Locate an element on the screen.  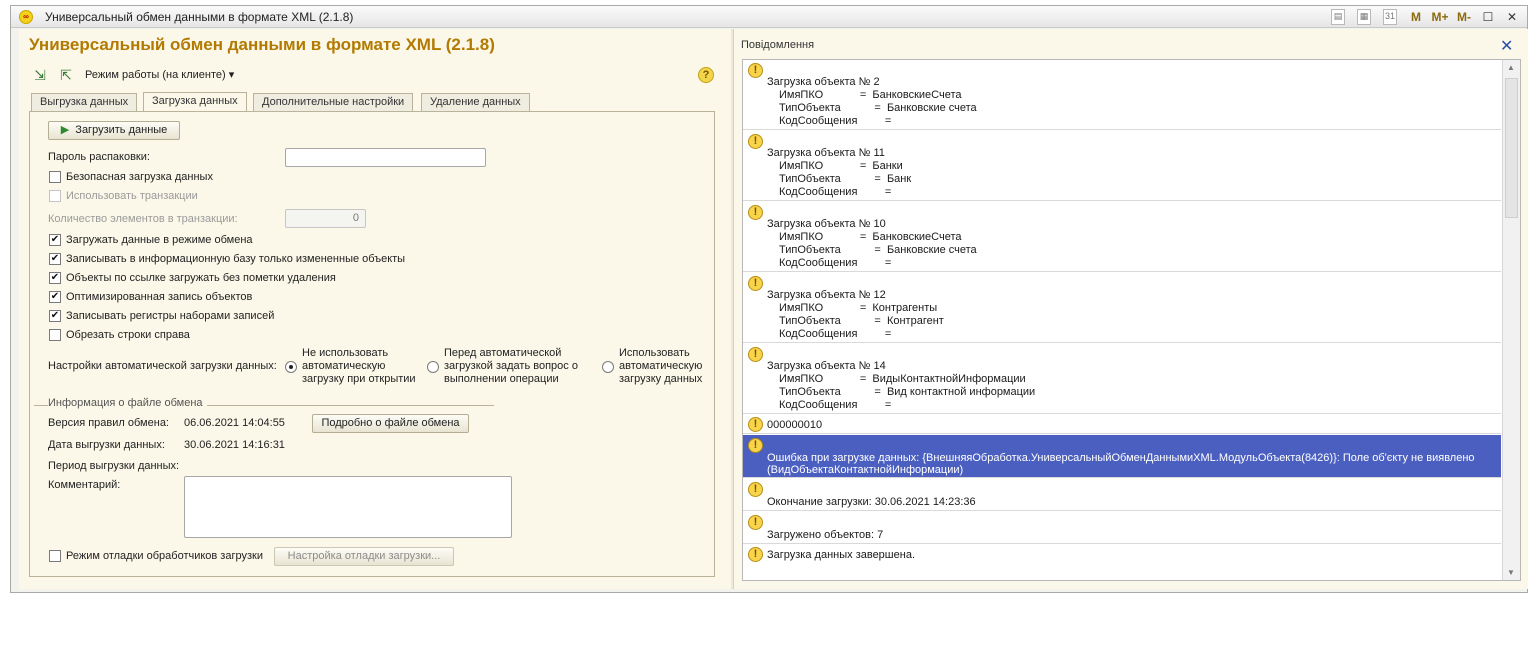
calendar-icon: 31 is located at coordinates (1390, 17).